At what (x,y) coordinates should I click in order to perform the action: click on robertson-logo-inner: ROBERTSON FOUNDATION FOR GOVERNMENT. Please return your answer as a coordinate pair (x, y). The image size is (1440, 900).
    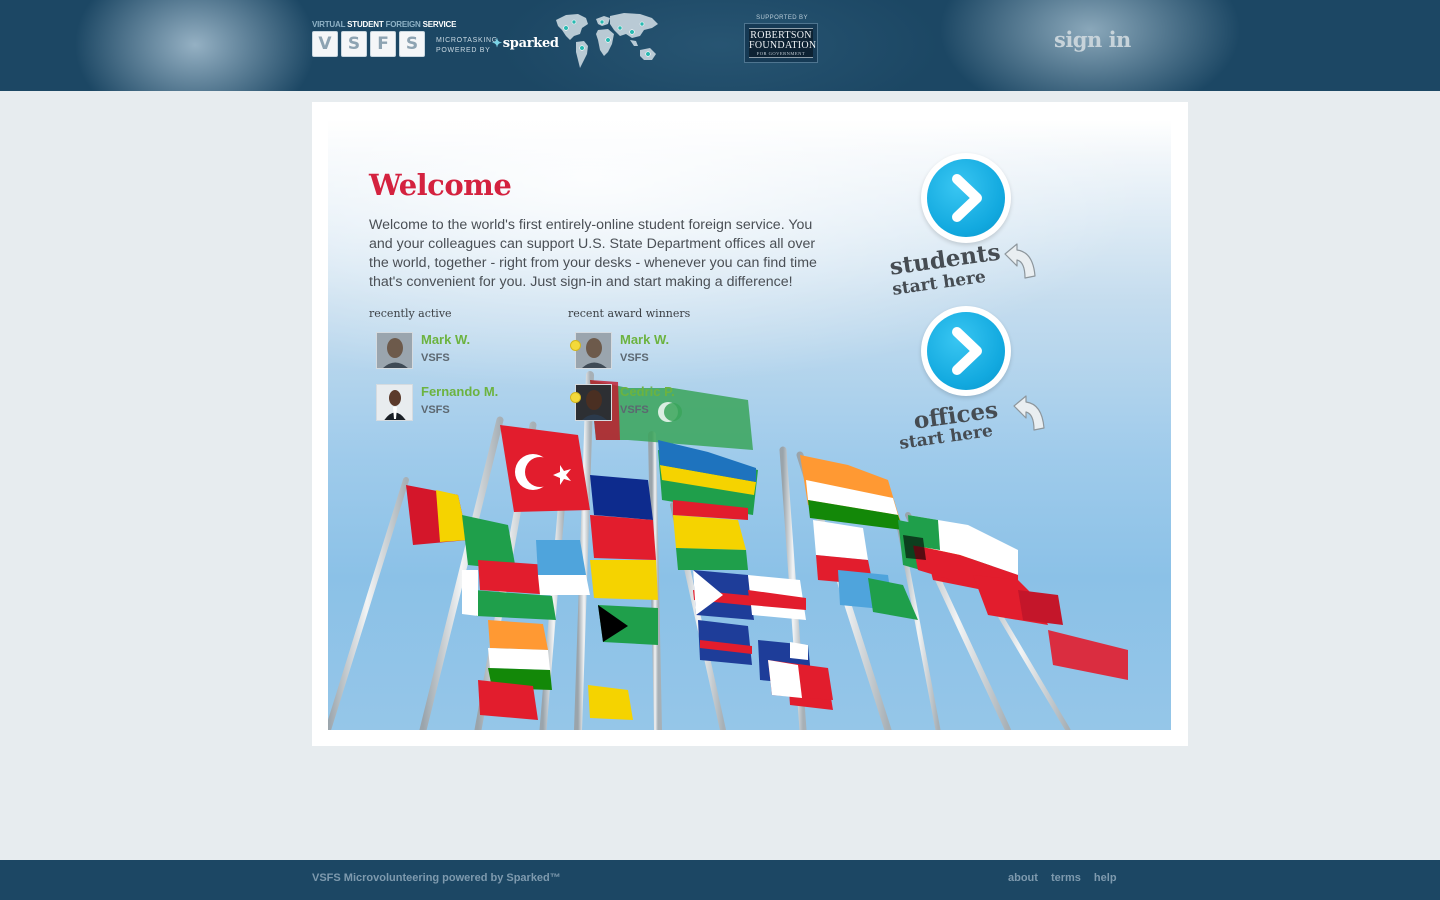
    Looking at the image, I should click on (783, 43).